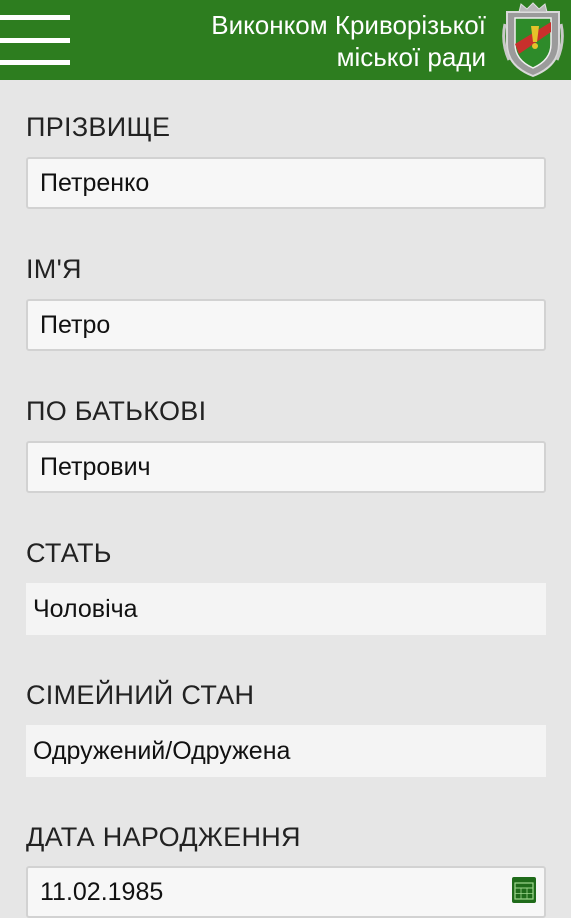  I want to click on first-name-field: Петро, so click(286, 325).